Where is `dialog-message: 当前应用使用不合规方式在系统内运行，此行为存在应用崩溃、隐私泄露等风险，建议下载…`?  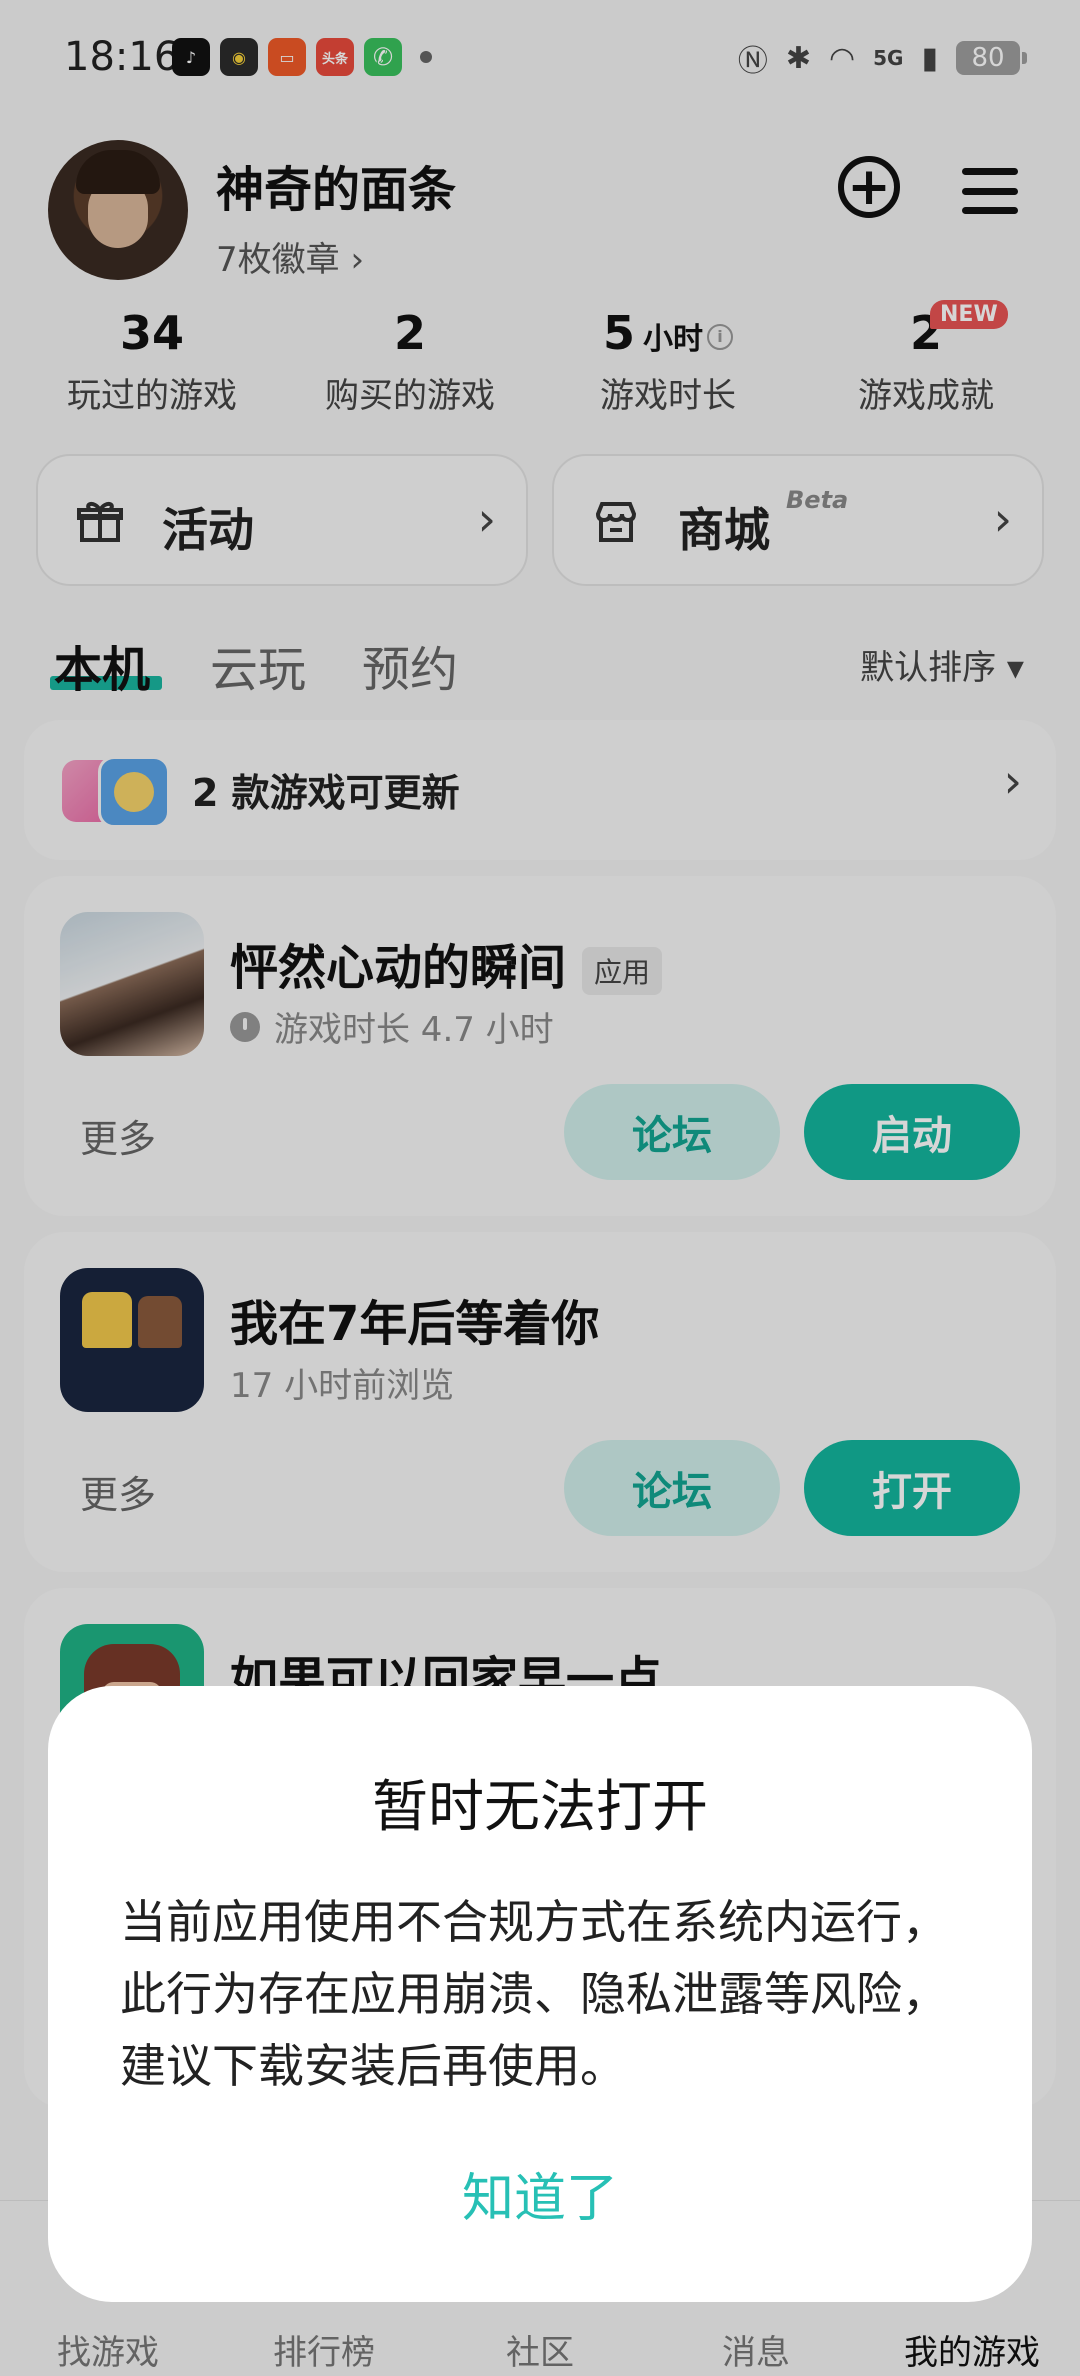 dialog-message: 当前应用使用不合规方式在系统内运行，此行为存在应用崩溃、隐私泄露等风险，建议下载… is located at coordinates (534, 1994).